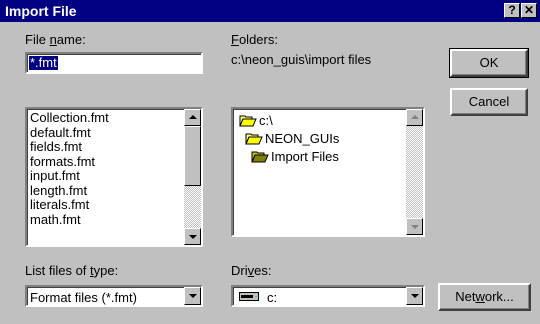 Image resolution: width=540 pixels, height=324 pixels. Describe the element at coordinates (249, 296) in the screenshot. I see `hard-drive-icon` at that location.